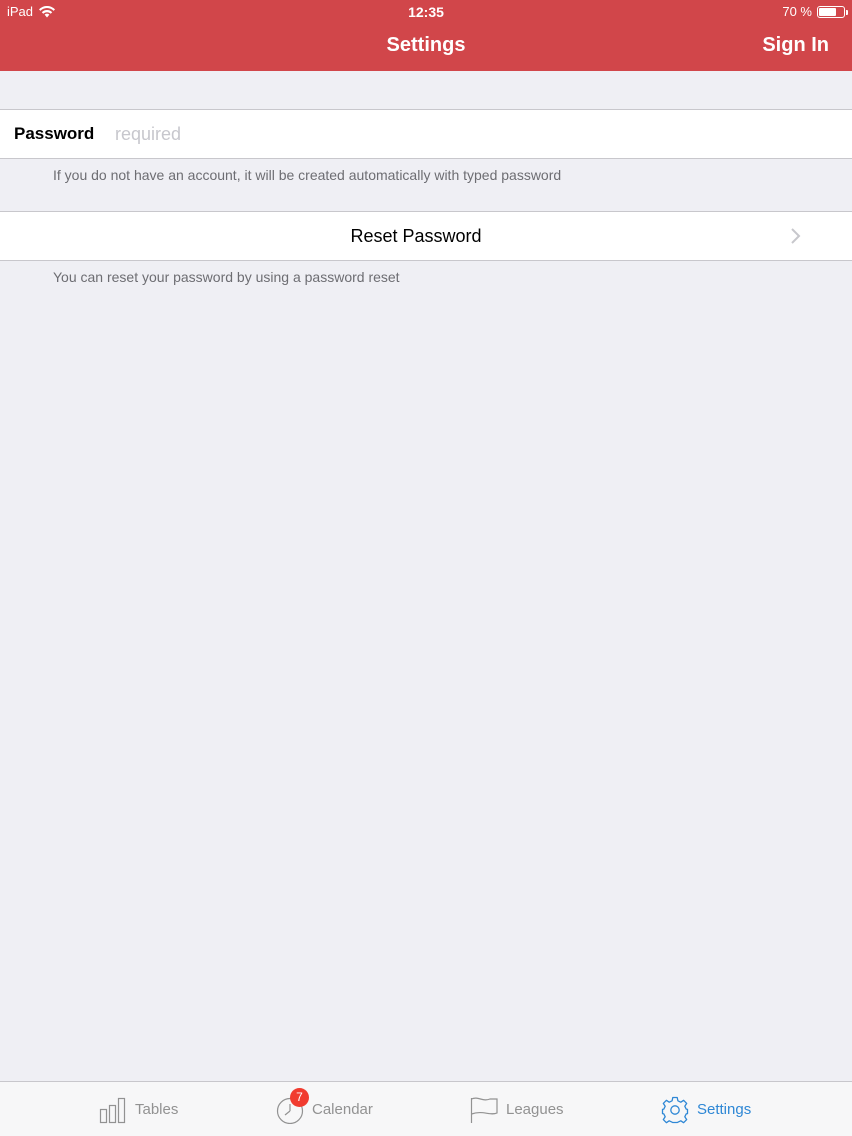 Image resolution: width=852 pixels, height=1136 pixels. What do you see at coordinates (796, 236) in the screenshot?
I see `chevron-right-icon` at bounding box center [796, 236].